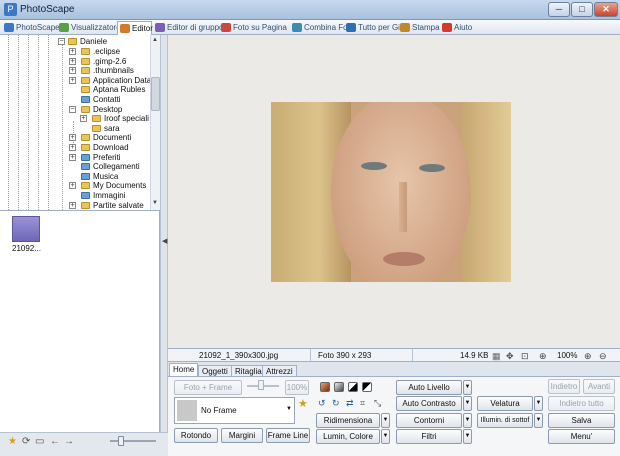  I want to click on thumbnail-image, so click(26, 229).